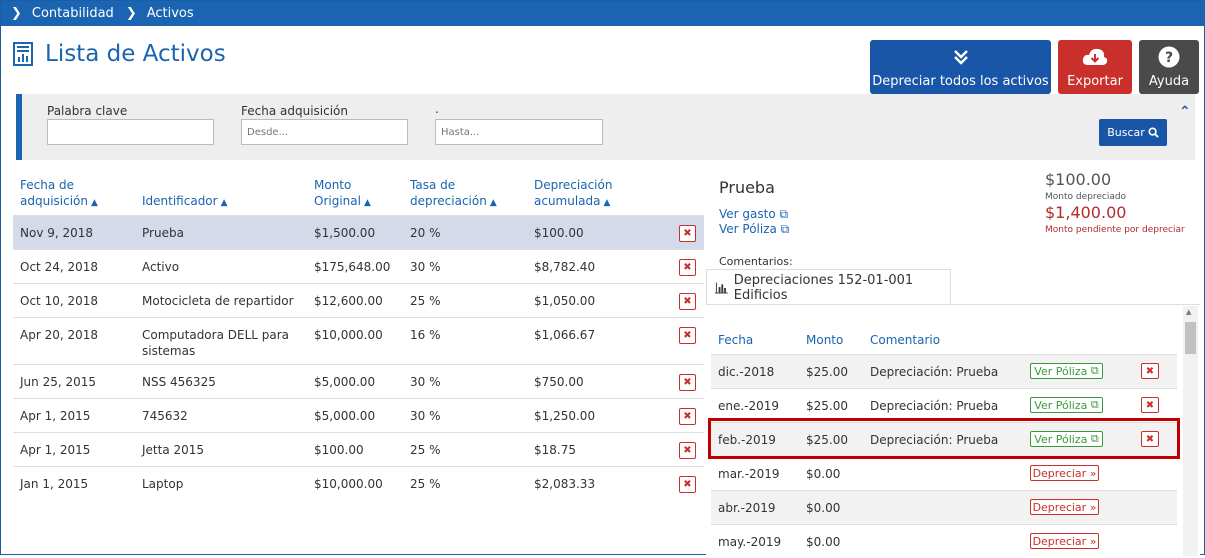 The width and height of the screenshot is (1205, 558). I want to click on collapse-chevron-up-icon: ⌃, so click(1185, 112).